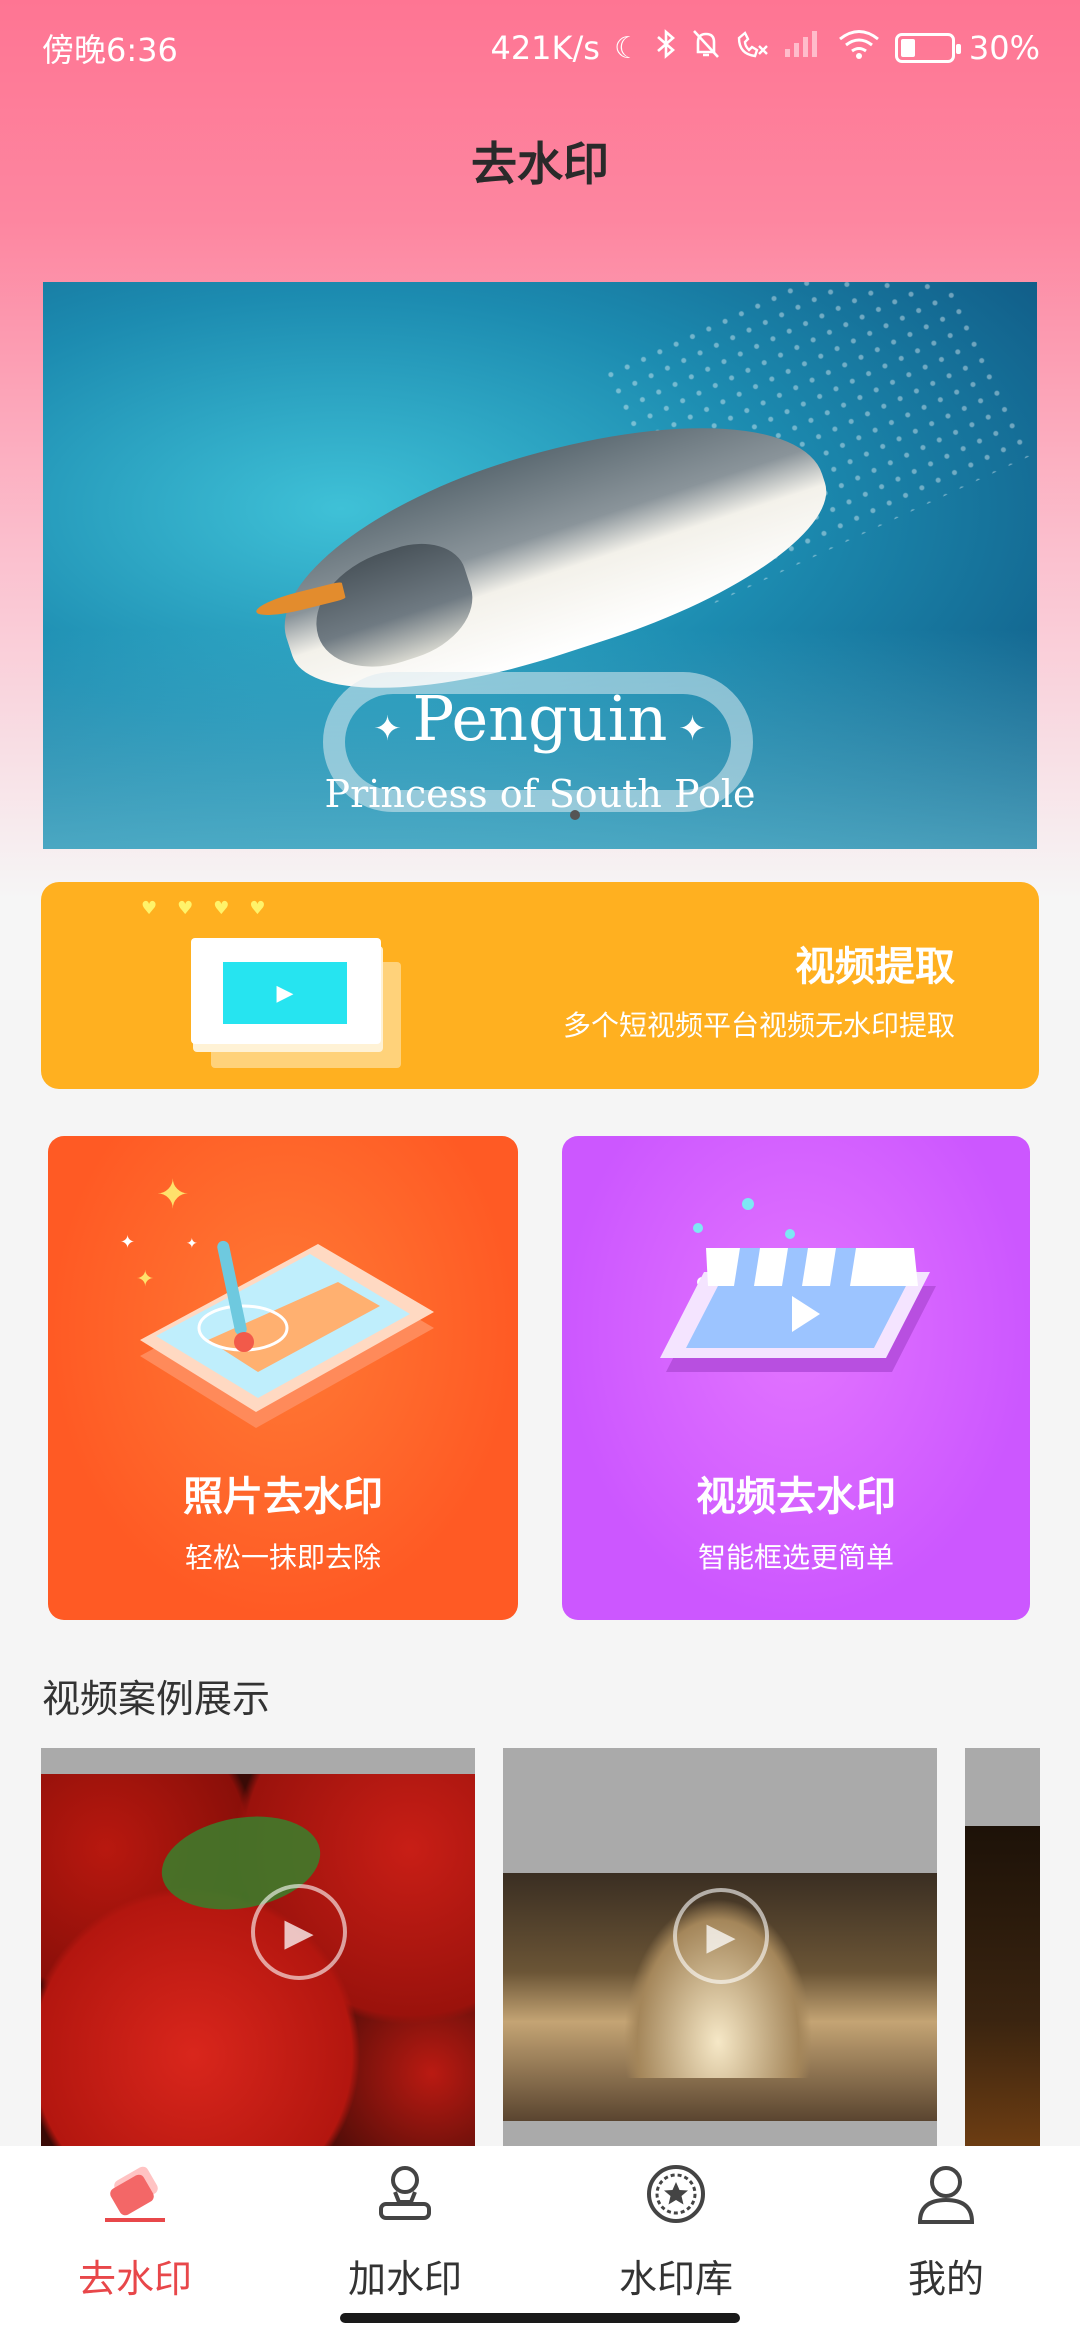  I want to click on nav-label: 去水印, so click(134, 2279).